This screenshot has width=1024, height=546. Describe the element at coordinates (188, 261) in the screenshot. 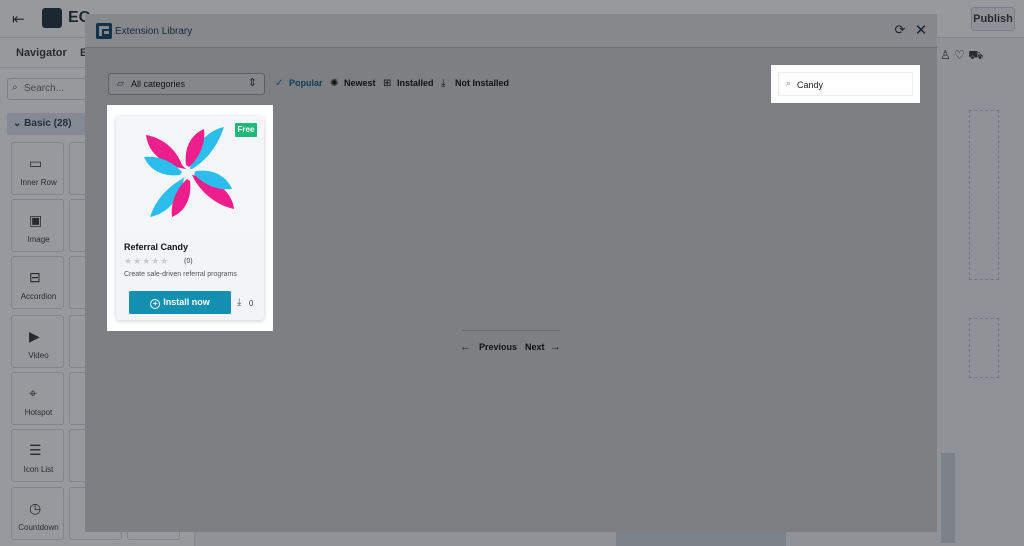

I see `rating-count: (0)` at that location.